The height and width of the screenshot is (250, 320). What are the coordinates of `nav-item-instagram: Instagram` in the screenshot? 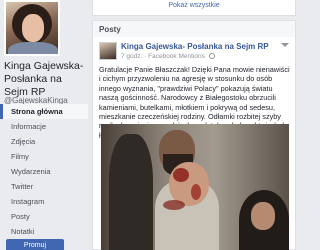 It's located at (44, 201).